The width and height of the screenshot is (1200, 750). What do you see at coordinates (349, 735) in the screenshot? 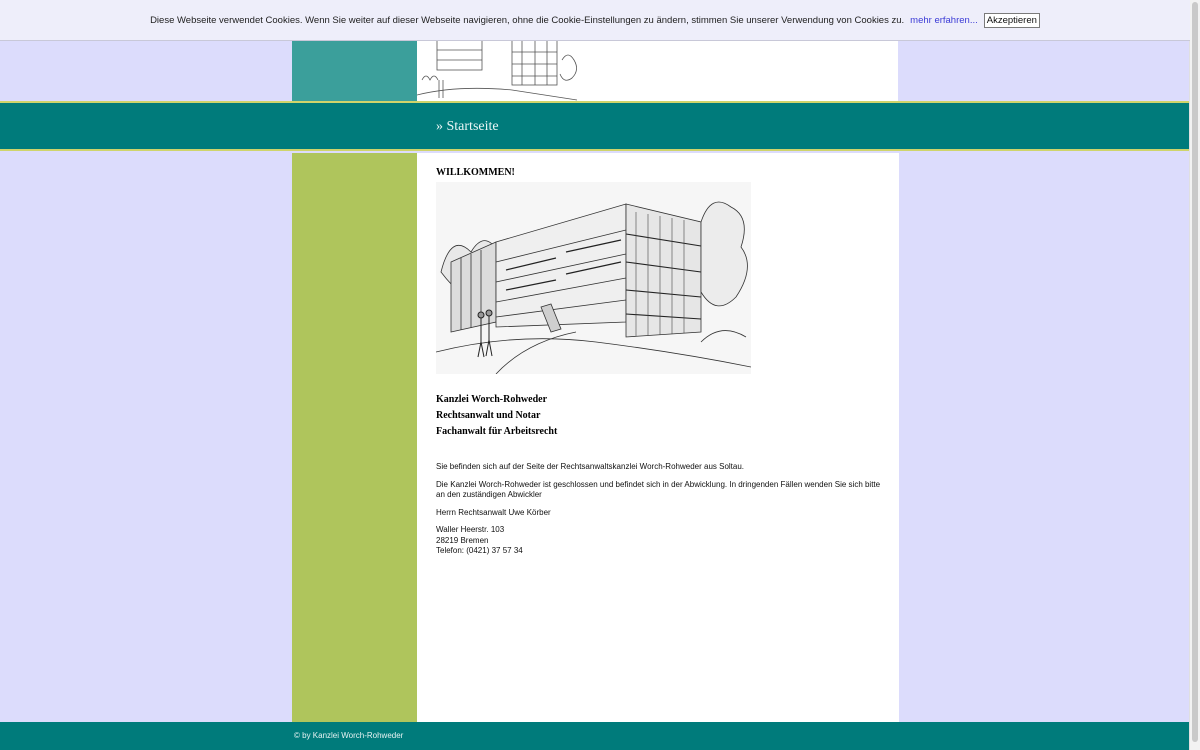
I see `footer-copyright: © by Kanzlei Worch-Rohweder` at bounding box center [349, 735].